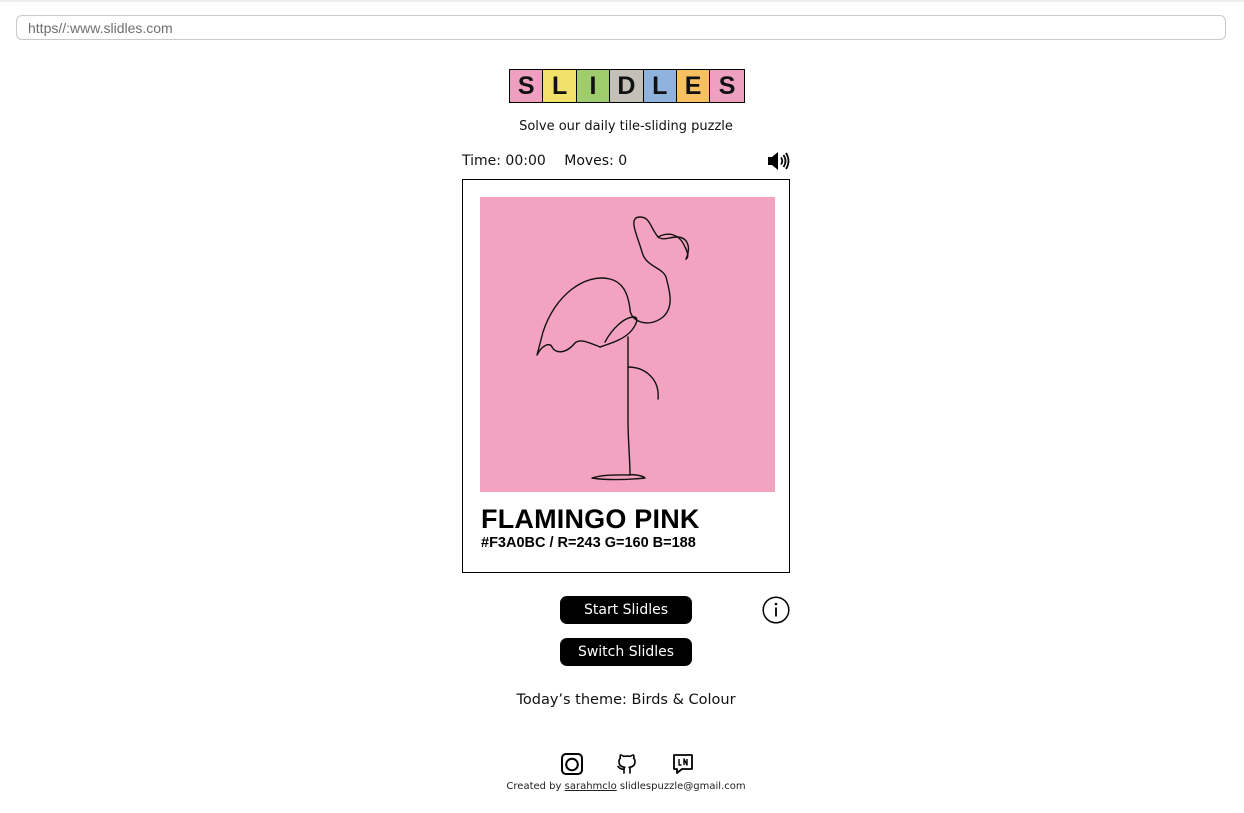 The height and width of the screenshot is (813, 1244). What do you see at coordinates (504, 161) in the screenshot?
I see `timer: Time: 00:00` at bounding box center [504, 161].